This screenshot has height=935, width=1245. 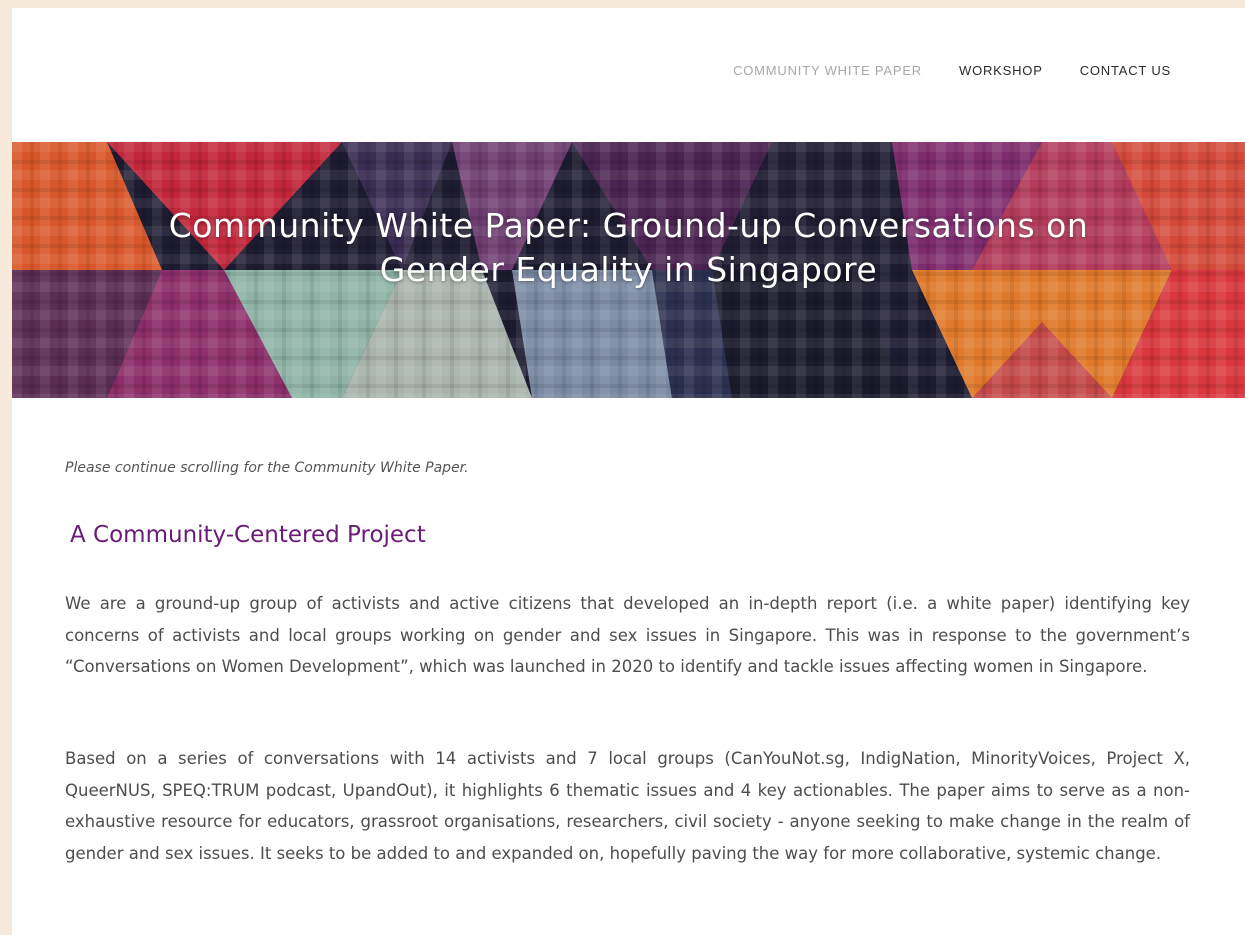 I want to click on section-heading: A Community-Centered Project, so click(x=248, y=535).